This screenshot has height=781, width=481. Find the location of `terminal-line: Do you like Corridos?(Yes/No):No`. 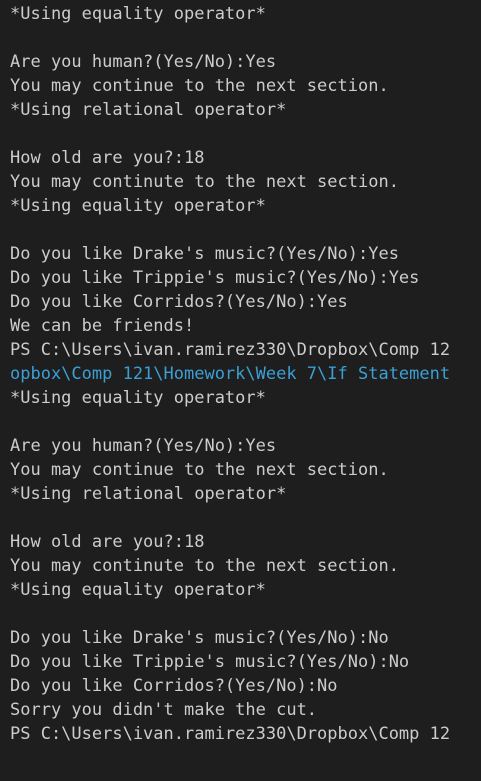

terminal-line: Do you like Corridos?(Yes/No):No is located at coordinates (174, 686).